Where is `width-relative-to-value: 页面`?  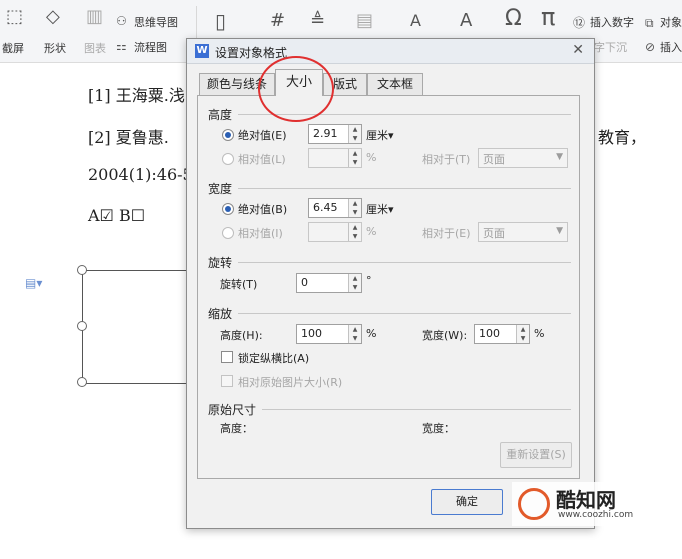
width-relative-to-value: 页面 is located at coordinates (494, 233).